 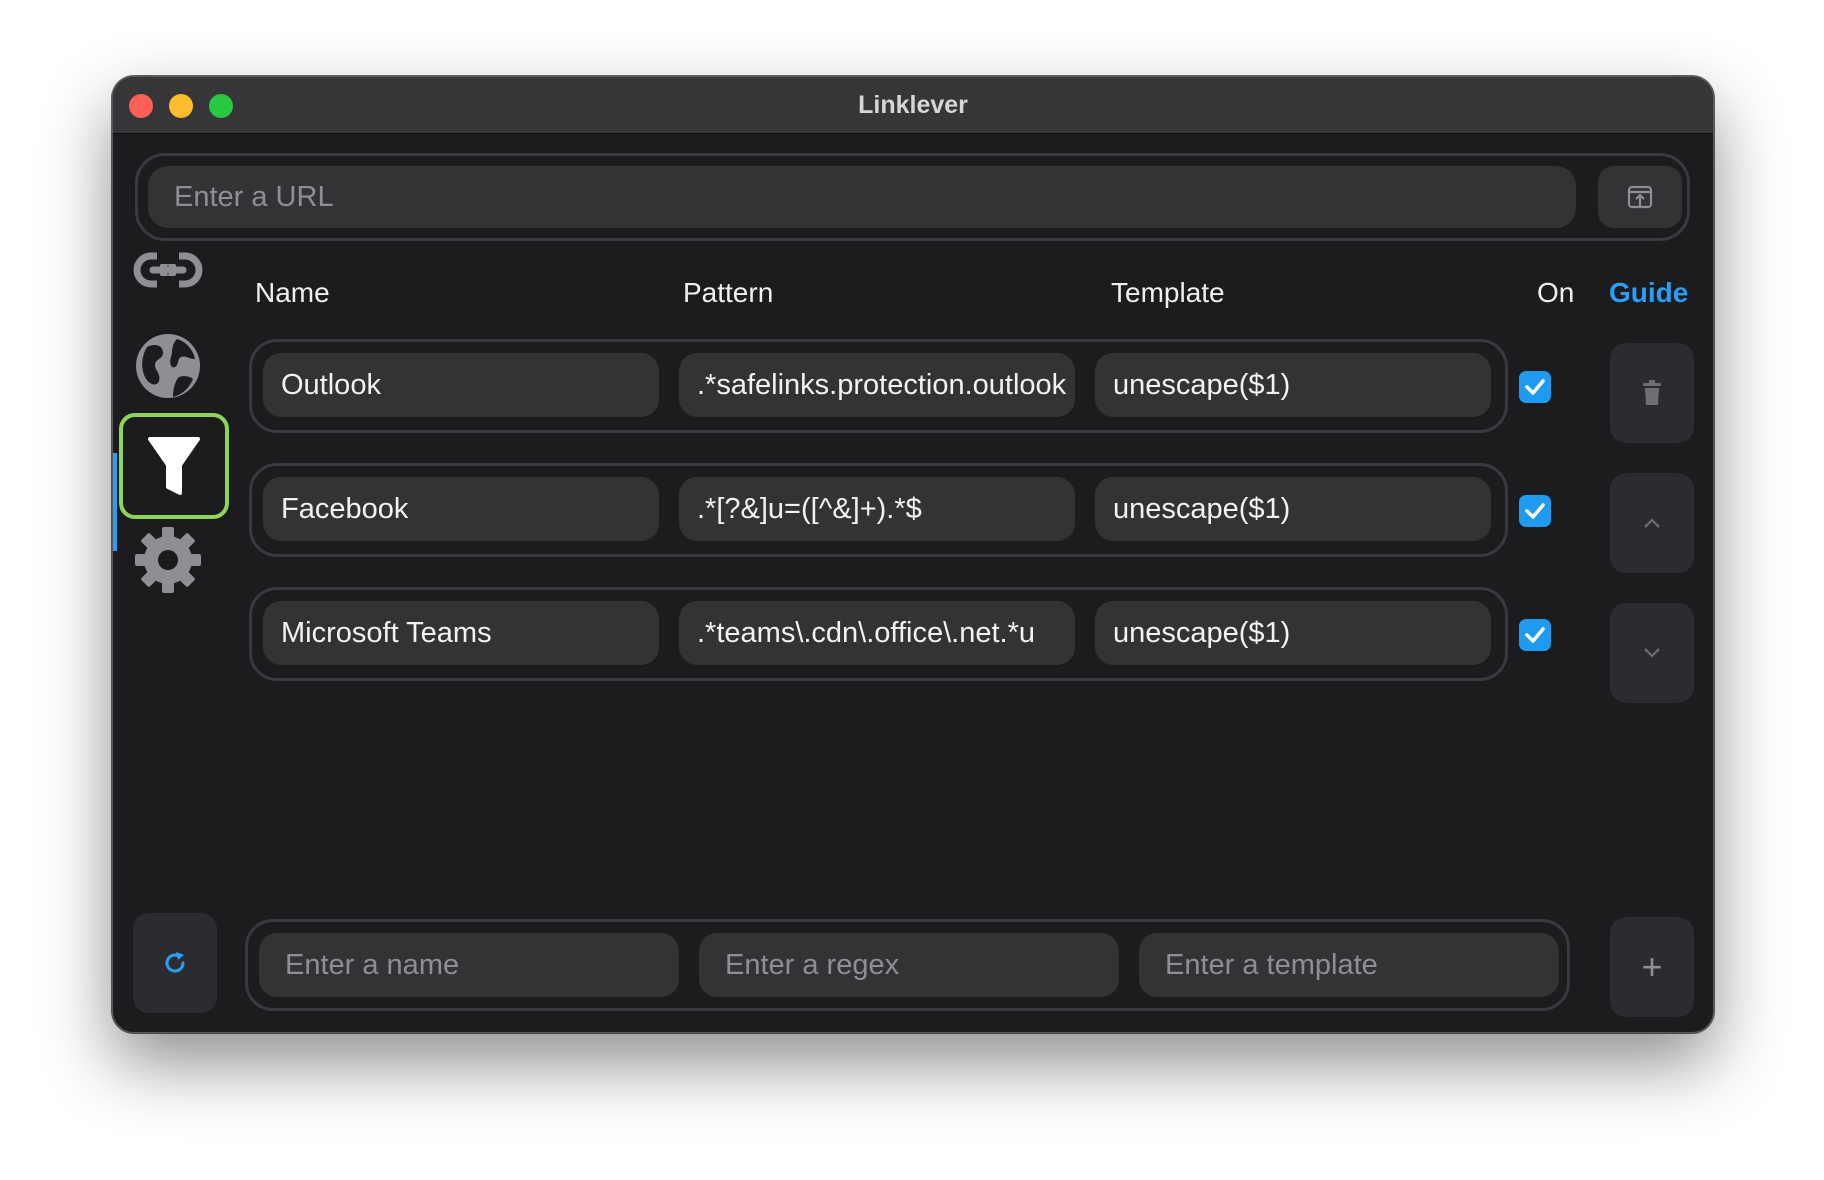 What do you see at coordinates (461, 509) in the screenshot?
I see `rule-name-field: Facebook` at bounding box center [461, 509].